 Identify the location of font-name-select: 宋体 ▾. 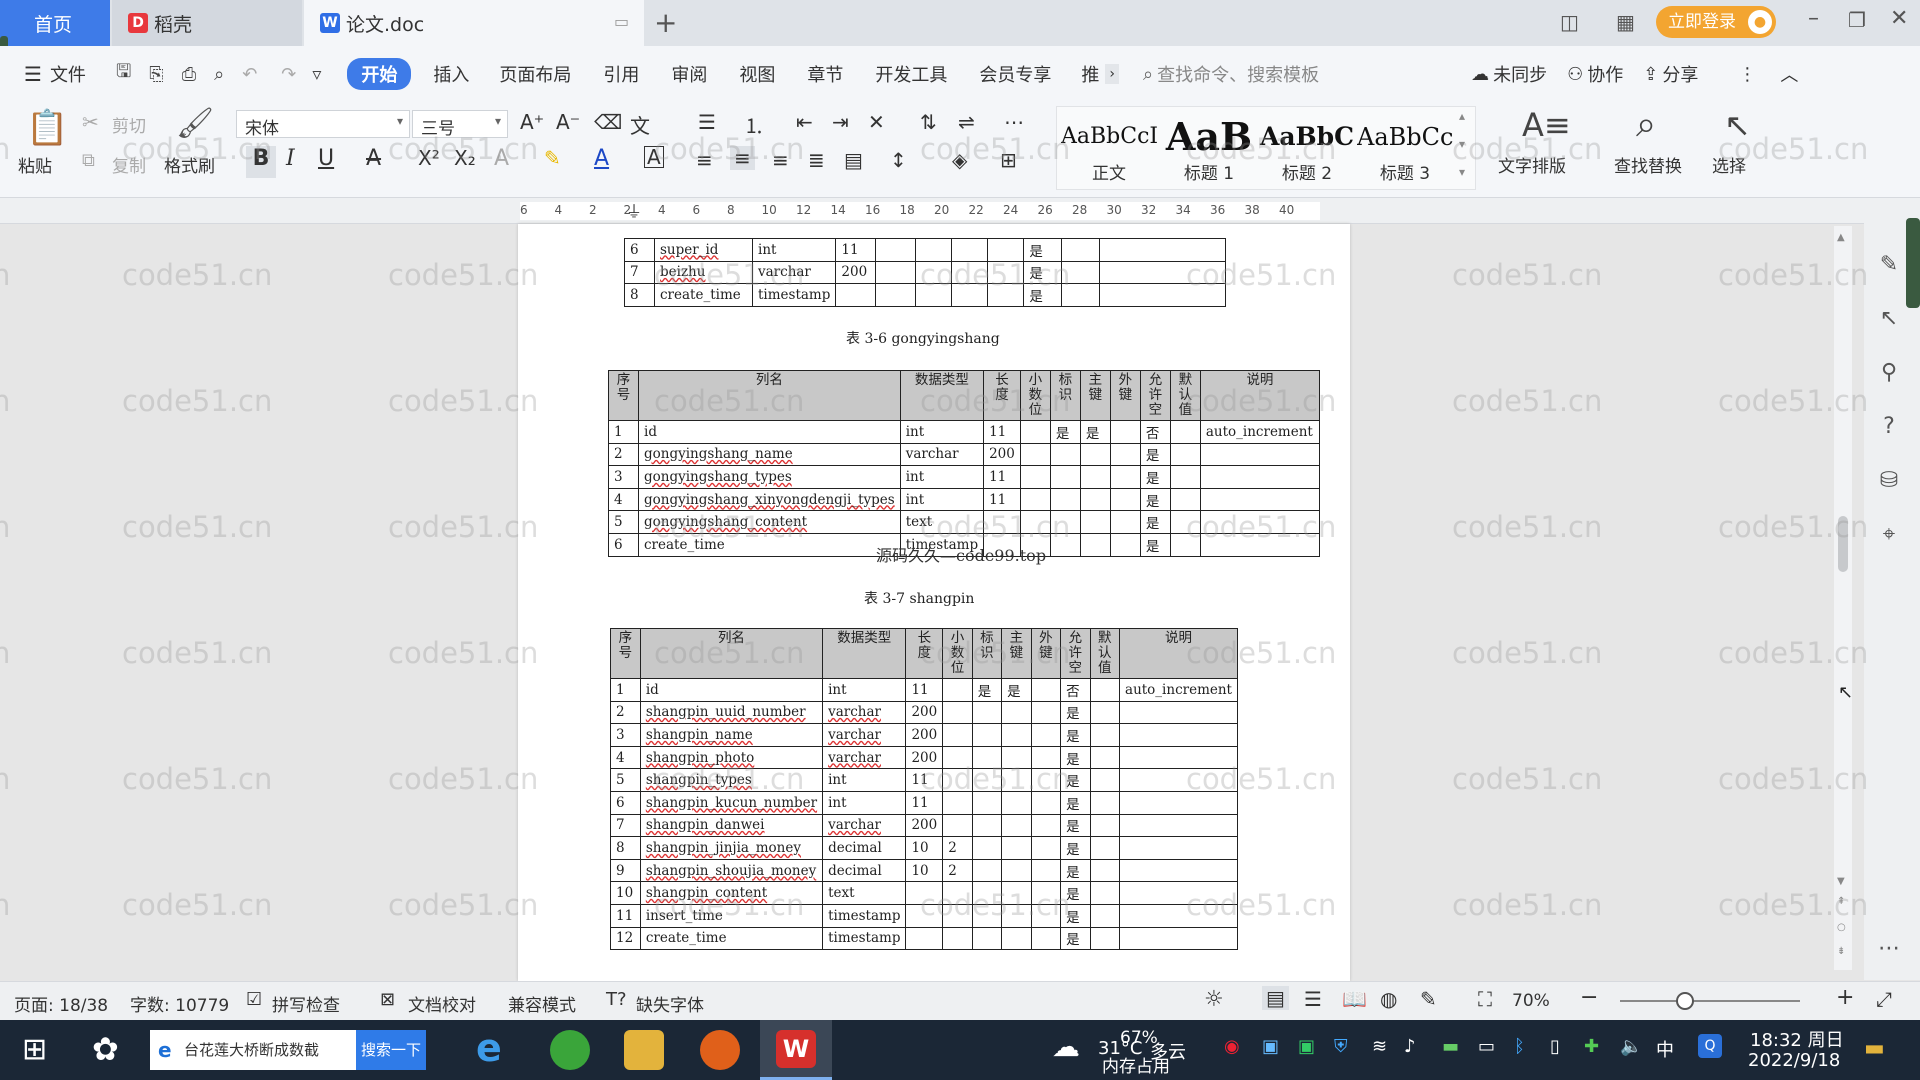
(323, 124).